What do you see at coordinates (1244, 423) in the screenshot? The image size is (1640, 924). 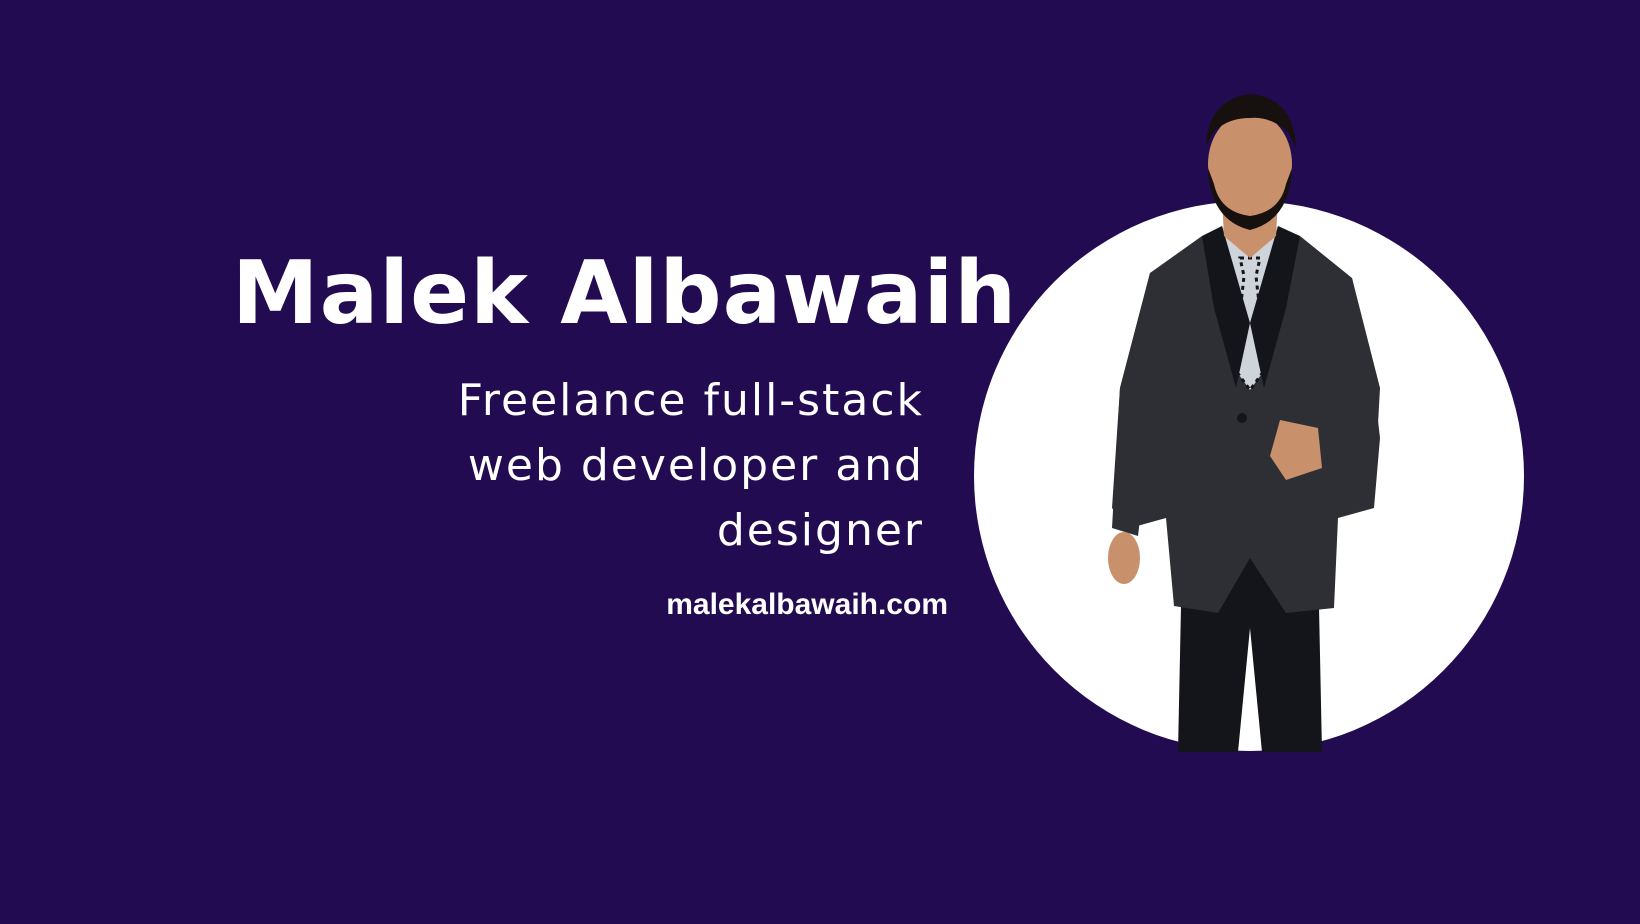 I see `person-portrait-icon` at bounding box center [1244, 423].